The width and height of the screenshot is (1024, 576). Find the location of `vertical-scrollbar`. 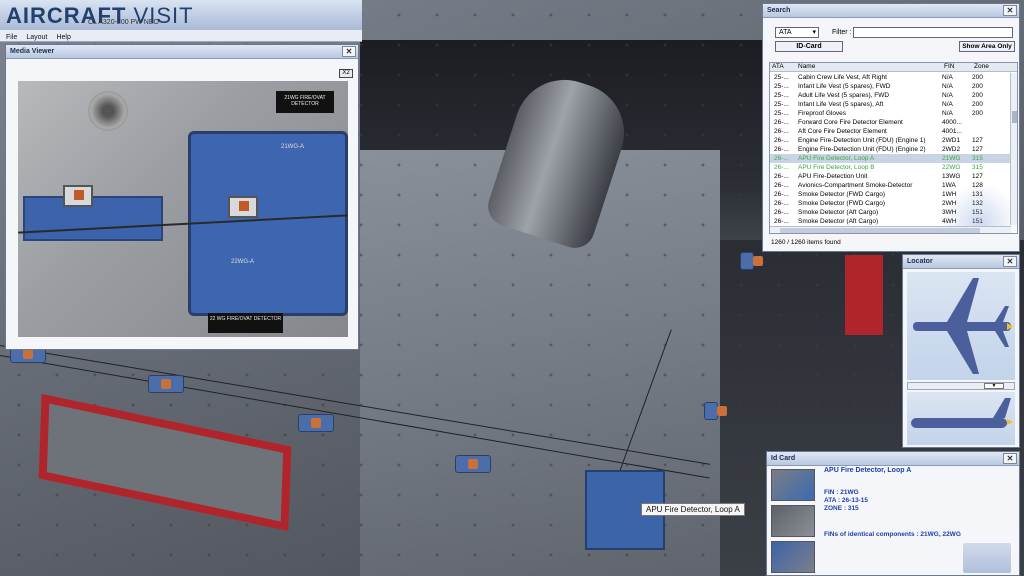

vertical-scrollbar is located at coordinates (1013, 149).